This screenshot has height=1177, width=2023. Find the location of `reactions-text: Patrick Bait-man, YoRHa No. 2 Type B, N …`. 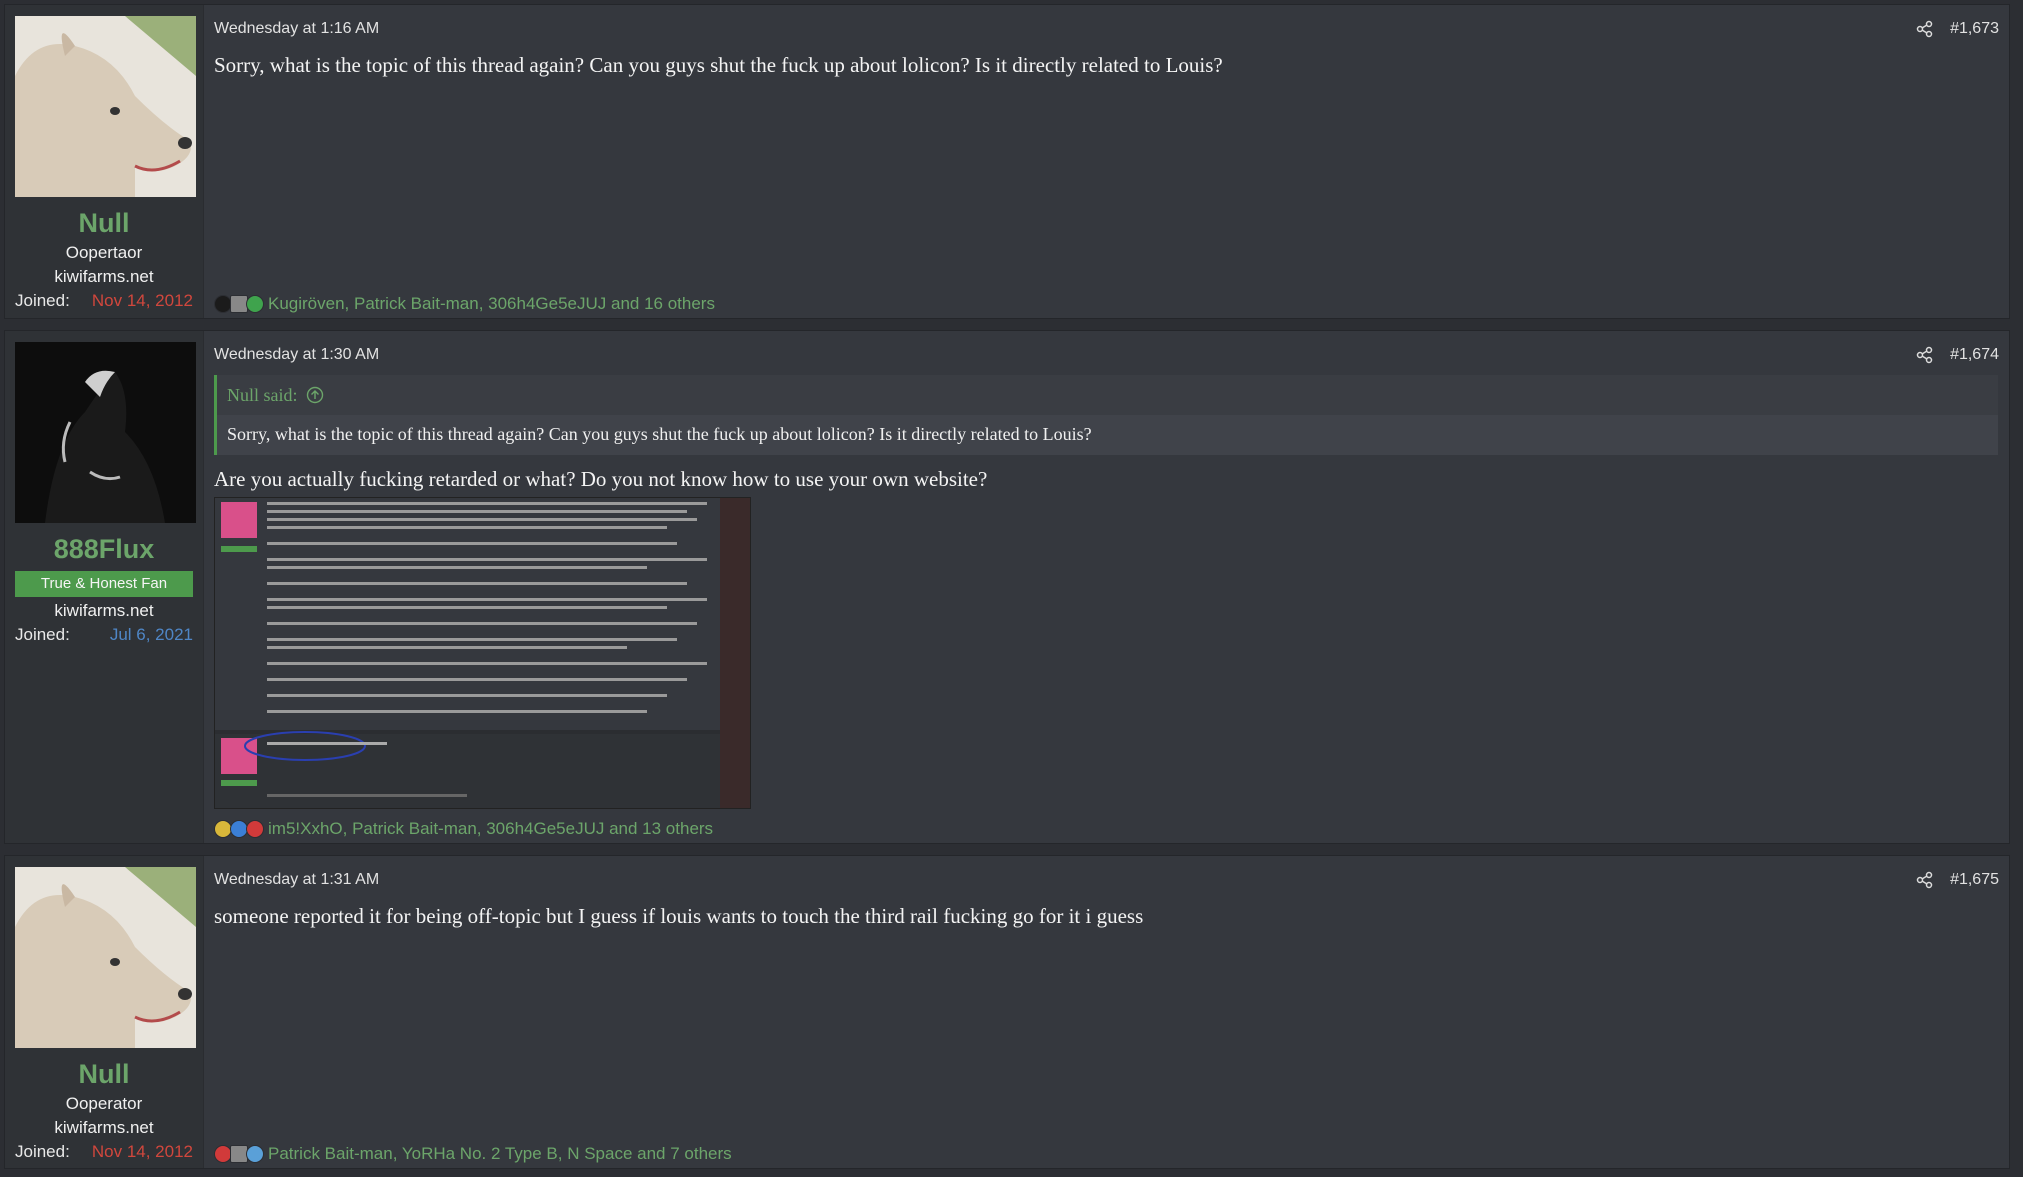

reactions-text: Patrick Bait-man, YoRHa No. 2 Type B, N … is located at coordinates (500, 1154).